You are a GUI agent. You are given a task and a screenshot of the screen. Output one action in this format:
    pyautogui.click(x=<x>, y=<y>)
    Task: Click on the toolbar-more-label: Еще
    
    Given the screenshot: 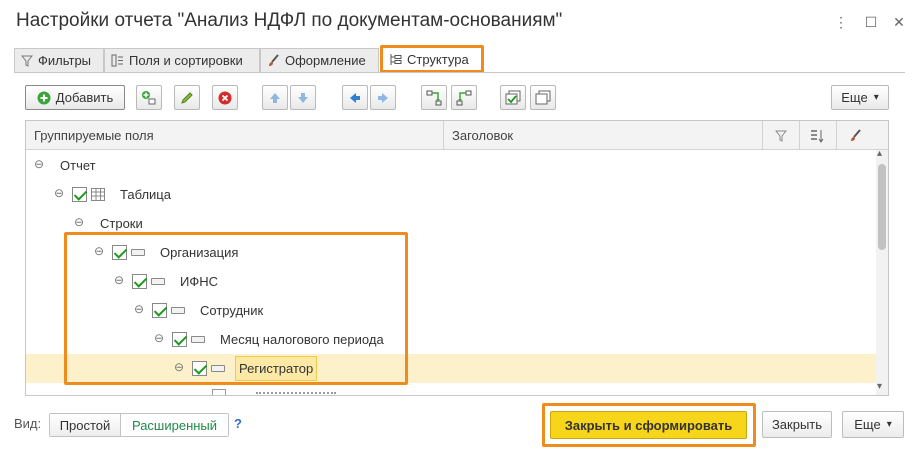 What is the action you would take?
    pyautogui.click(x=854, y=97)
    